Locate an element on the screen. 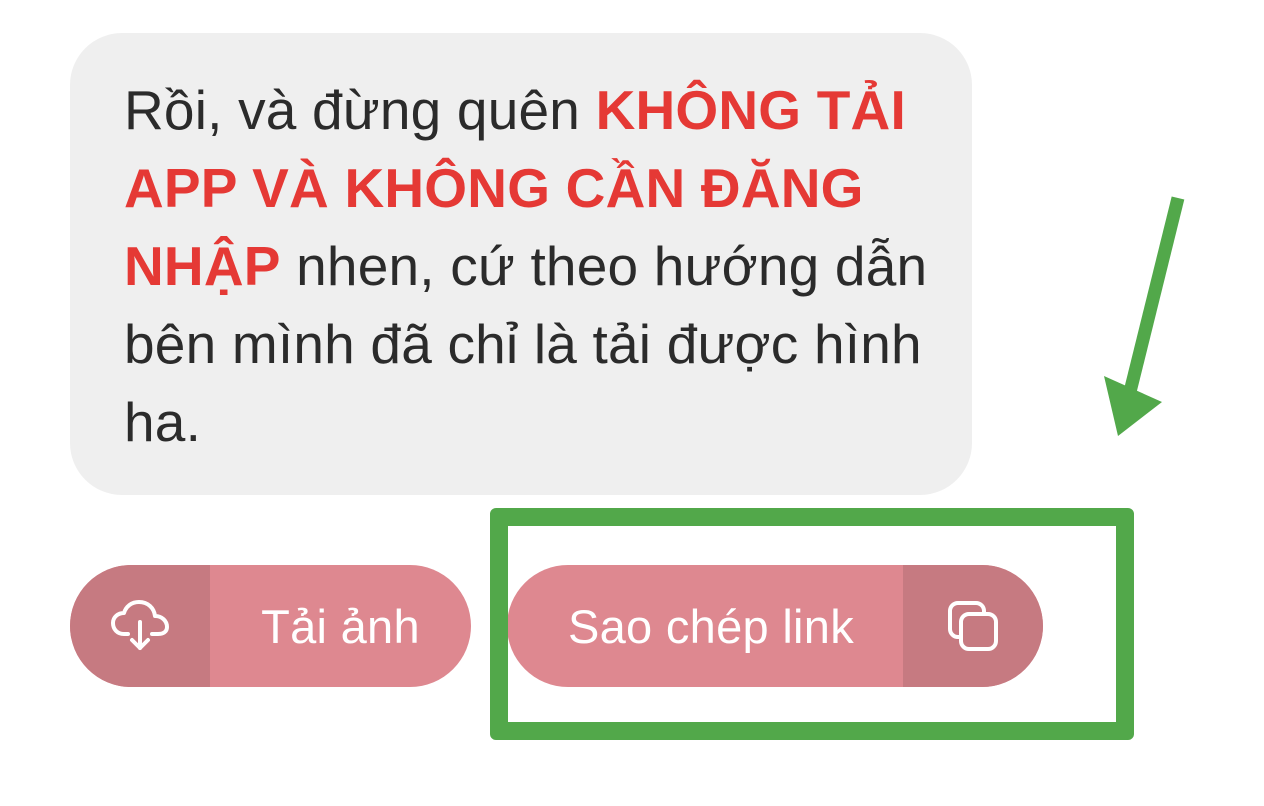 Image resolution: width=1264 pixels, height=806 pixels. annotation-highlight-box is located at coordinates (812, 624).